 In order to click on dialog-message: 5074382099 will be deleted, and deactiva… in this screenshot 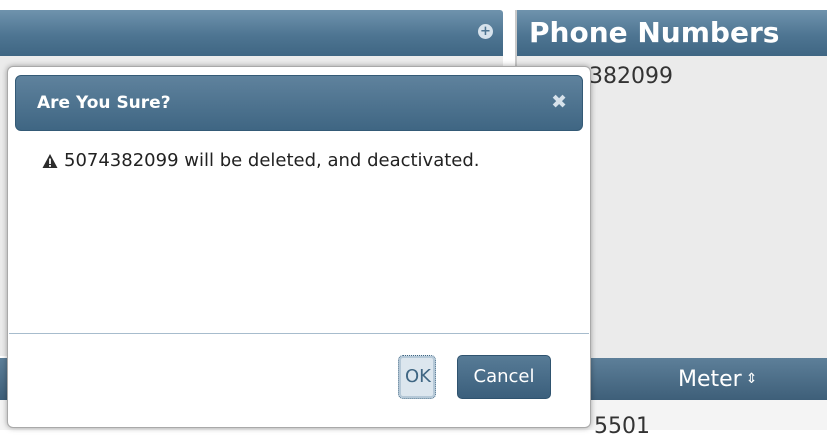, I will do `click(272, 160)`.